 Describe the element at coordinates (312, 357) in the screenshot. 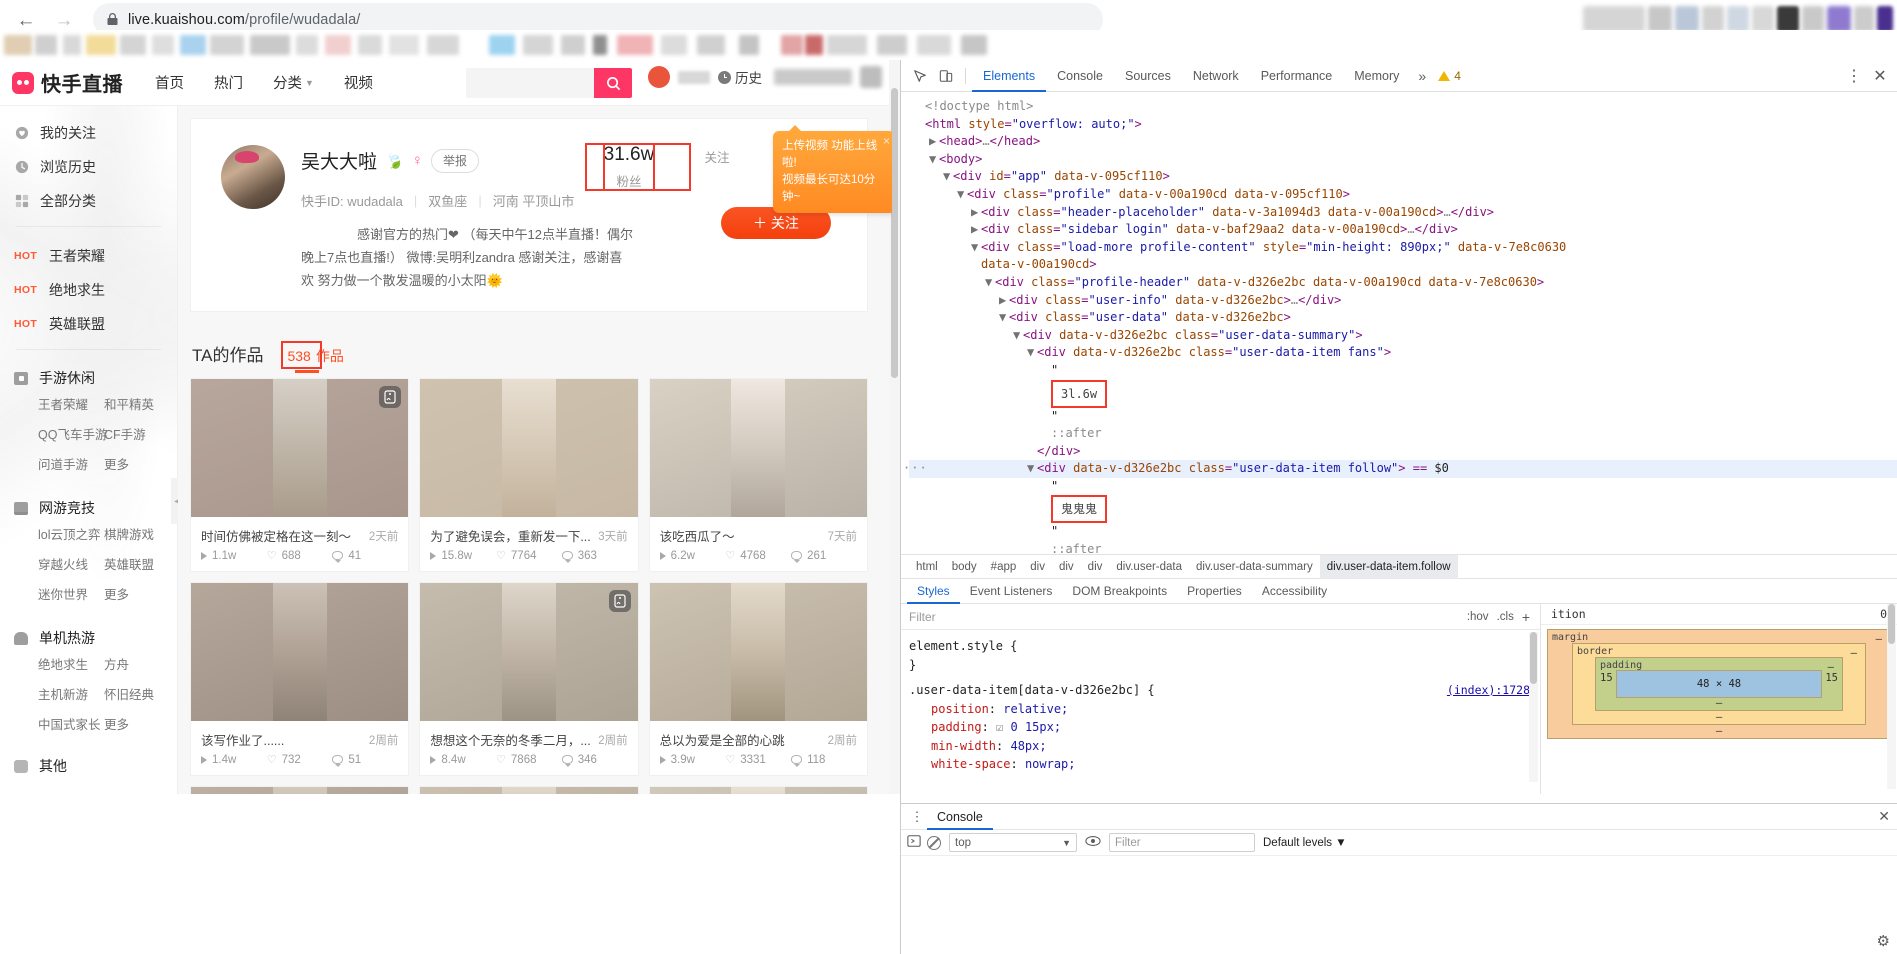

I see `tab-works: 538 作品` at that location.